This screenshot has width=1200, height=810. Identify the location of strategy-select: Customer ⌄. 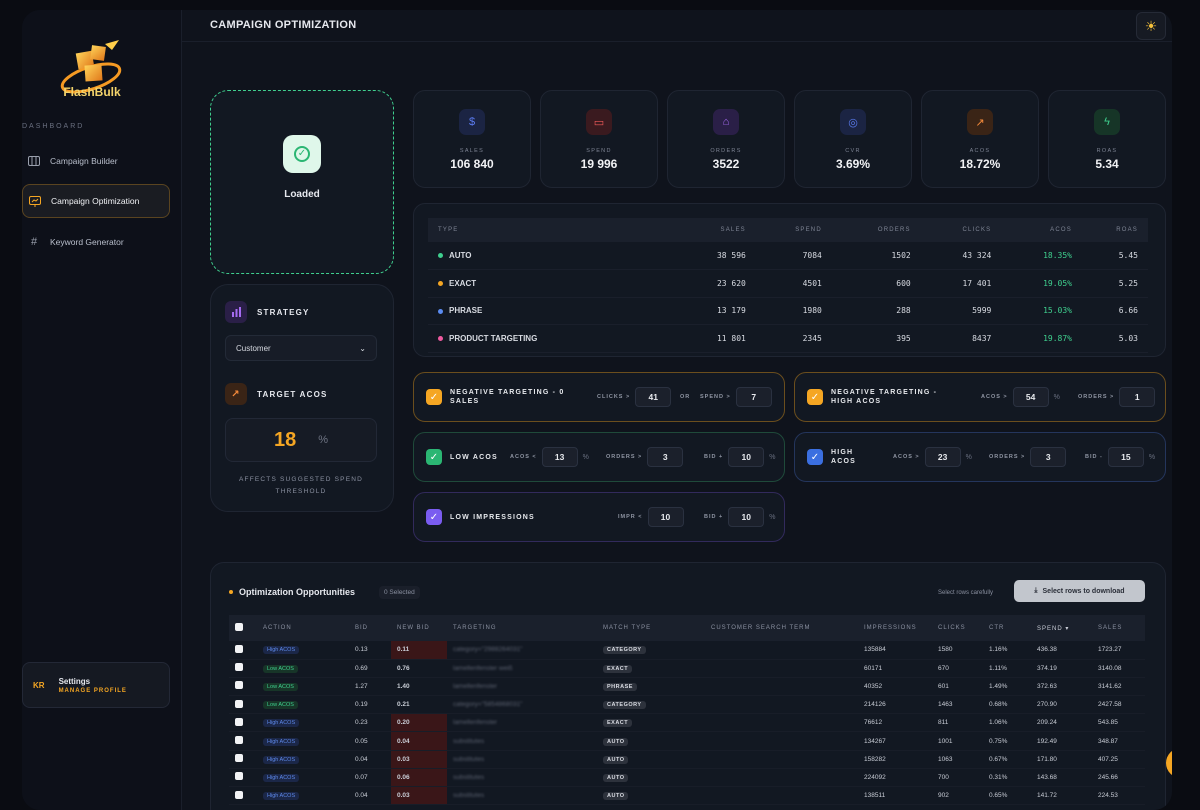
(301, 348).